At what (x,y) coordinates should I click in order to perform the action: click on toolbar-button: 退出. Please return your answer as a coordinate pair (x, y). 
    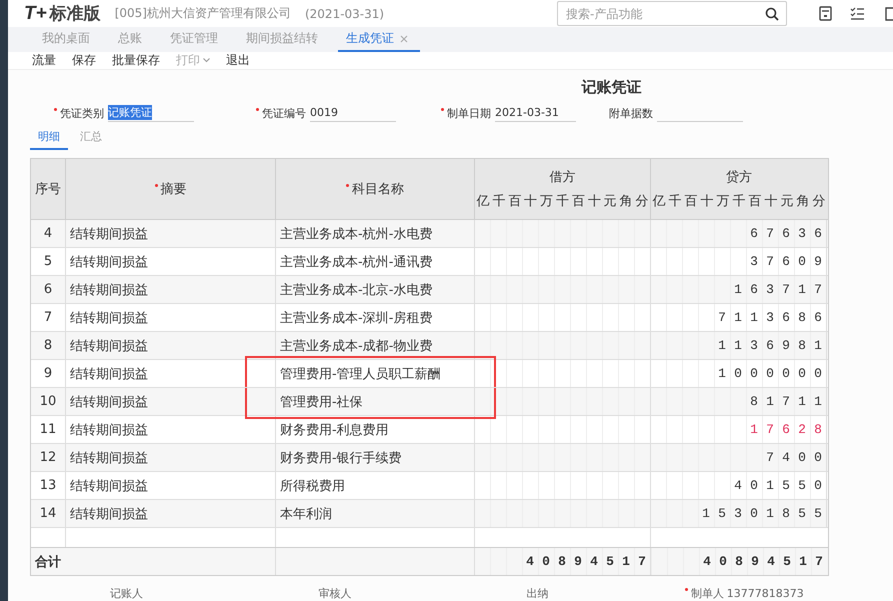
    Looking at the image, I should click on (238, 60).